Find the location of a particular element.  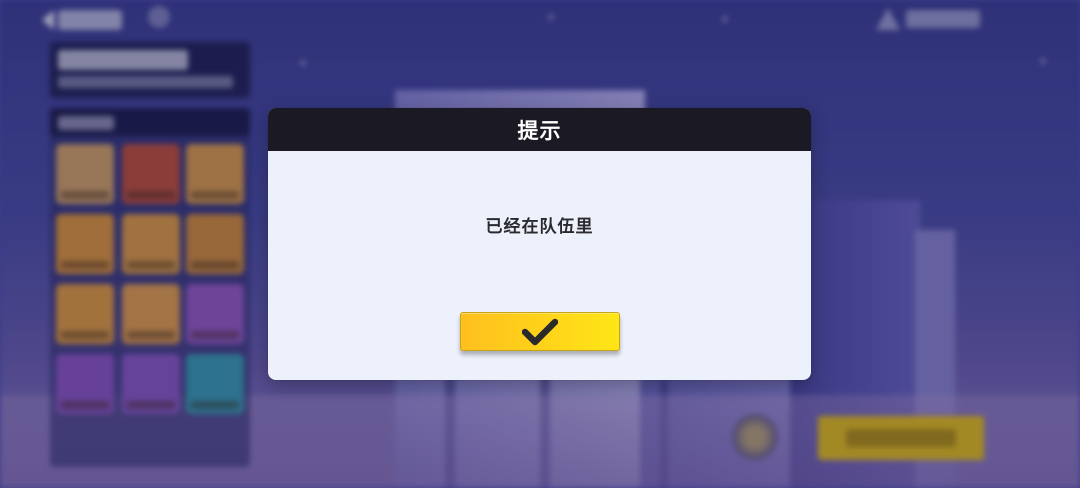

confirm-button is located at coordinates (540, 331).